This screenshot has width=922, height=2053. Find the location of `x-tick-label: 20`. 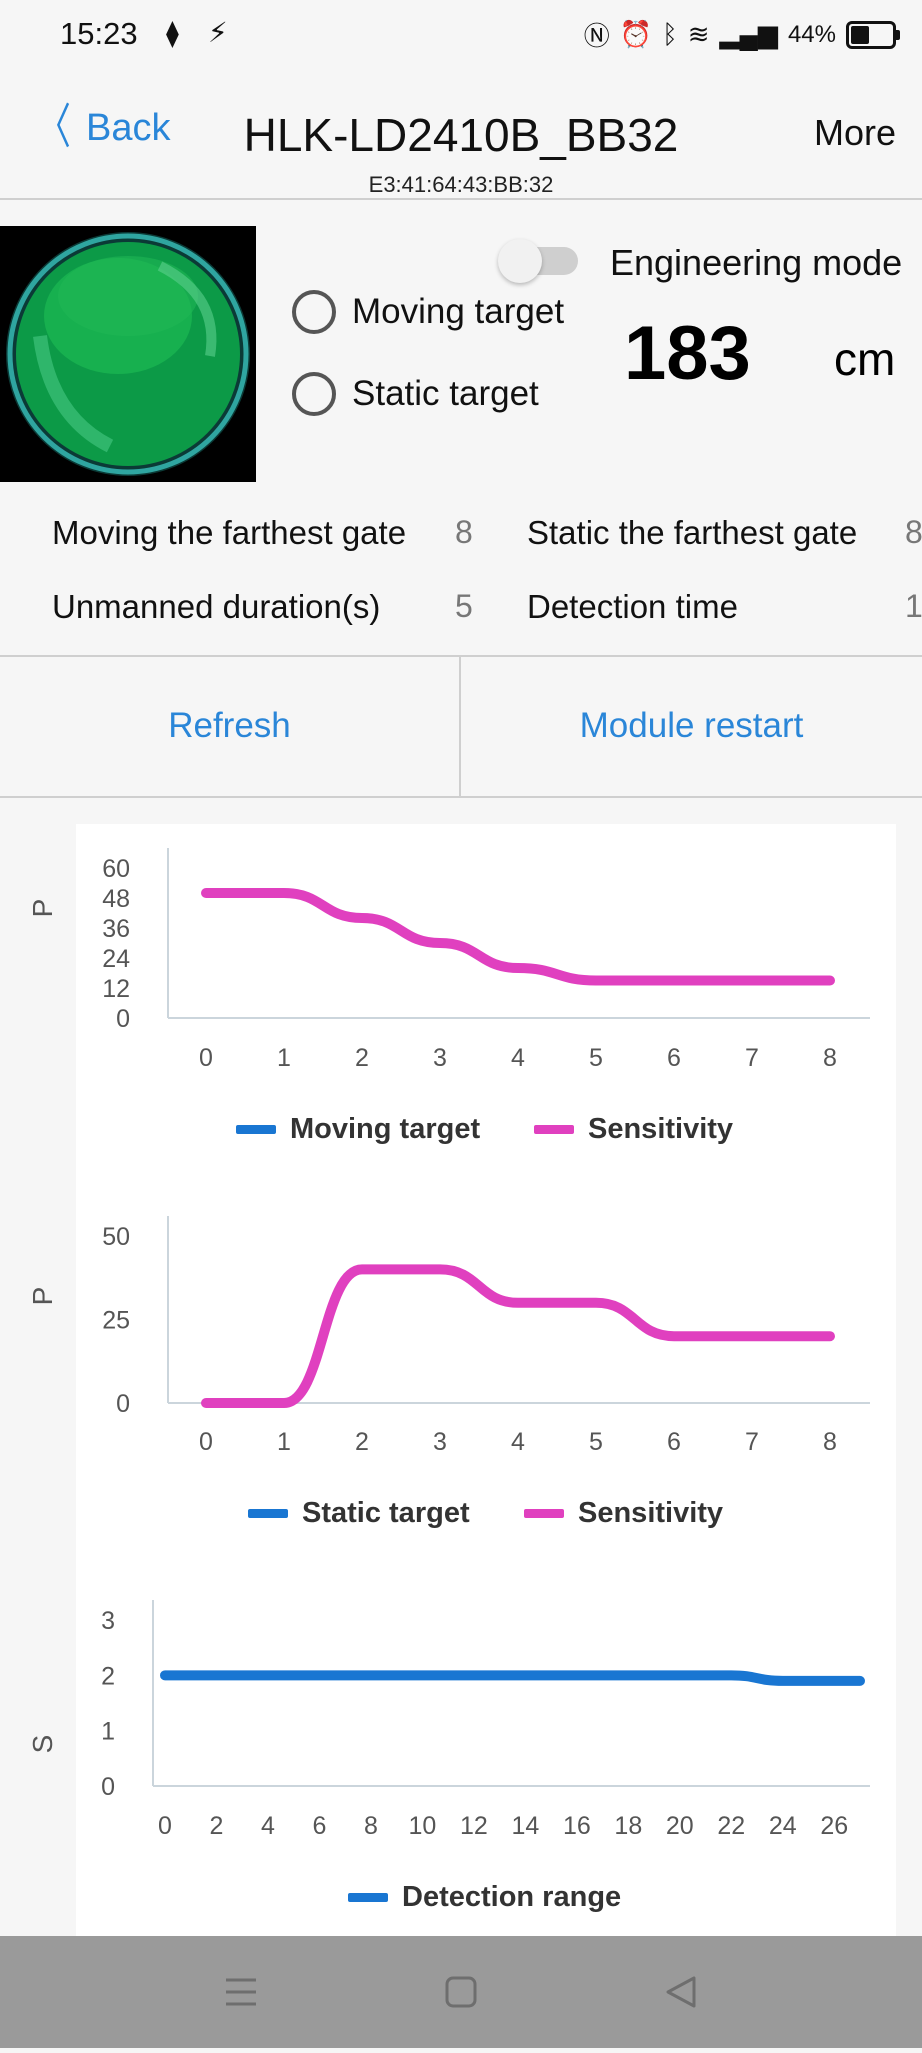

x-tick-label: 20 is located at coordinates (680, 1826).